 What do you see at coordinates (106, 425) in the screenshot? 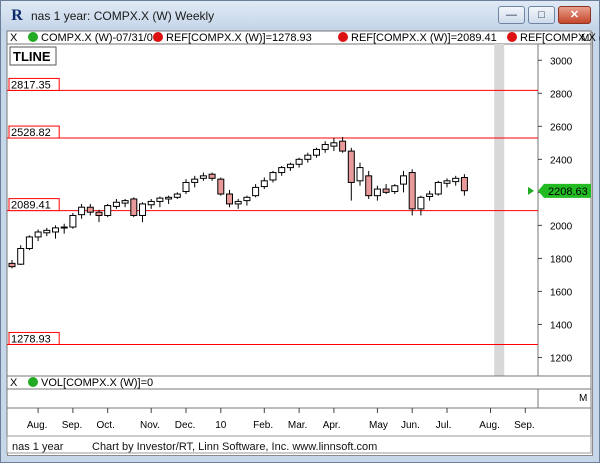
I see `x-tick-label: Oct.` at bounding box center [106, 425].